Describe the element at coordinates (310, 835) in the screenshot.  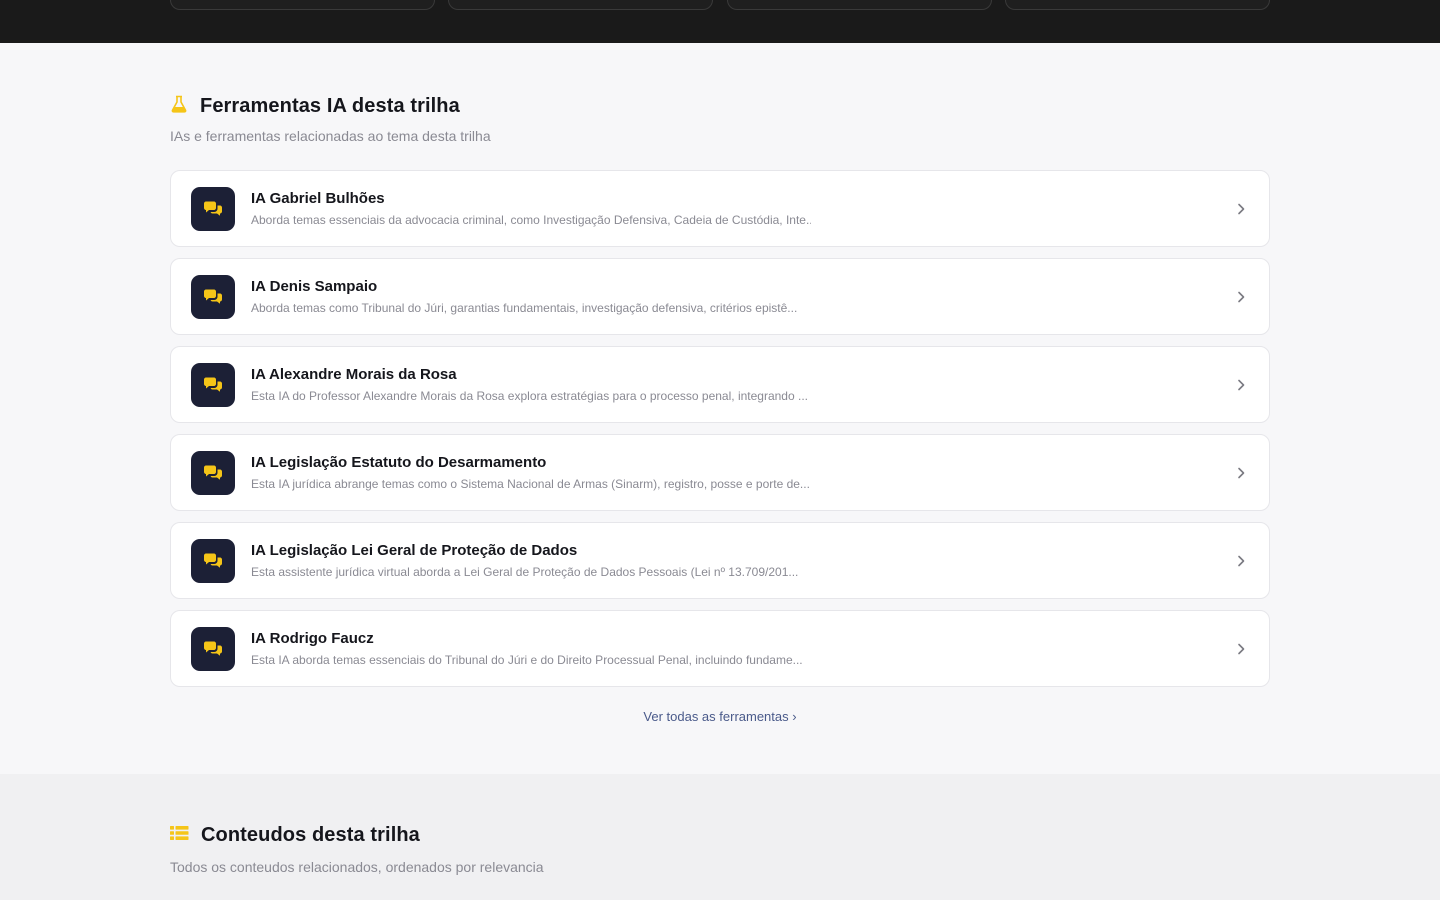
I see `contents-section-title: Conteudos desta trilha` at that location.